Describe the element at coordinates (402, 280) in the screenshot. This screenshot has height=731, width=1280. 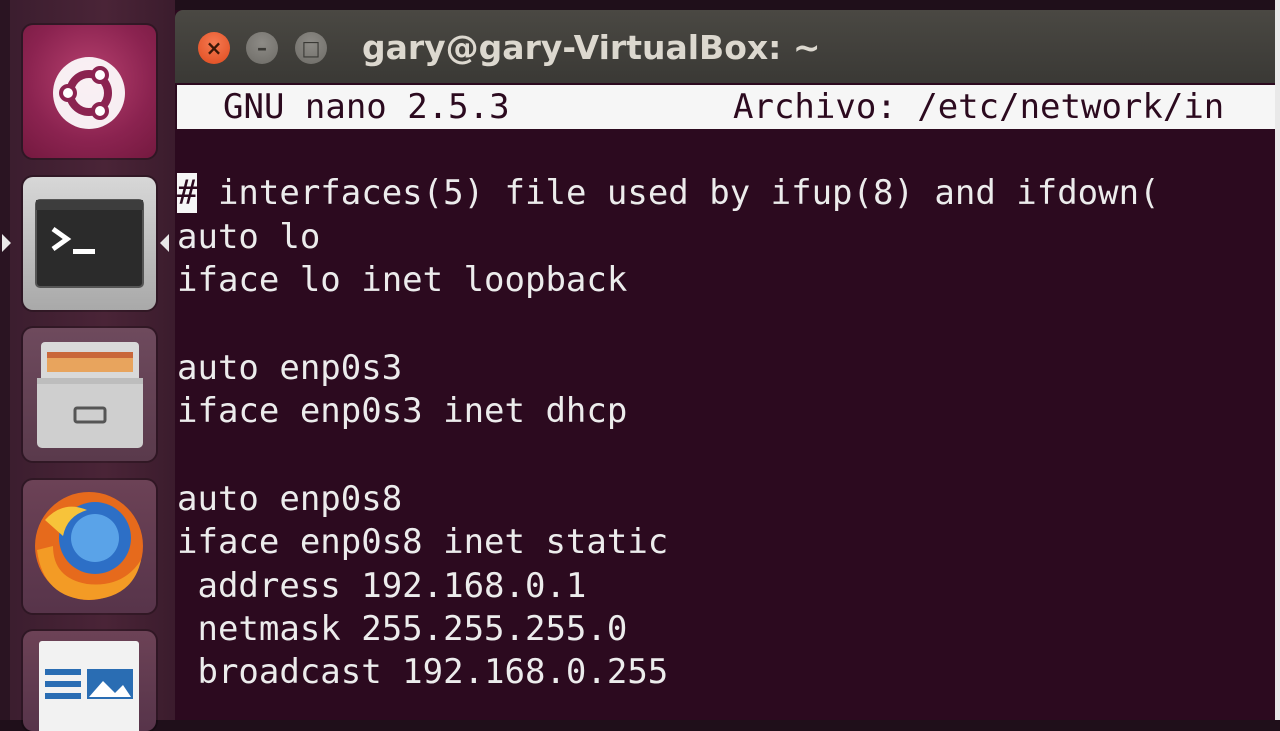
I see `file-line: iface lo inet loopback` at that location.